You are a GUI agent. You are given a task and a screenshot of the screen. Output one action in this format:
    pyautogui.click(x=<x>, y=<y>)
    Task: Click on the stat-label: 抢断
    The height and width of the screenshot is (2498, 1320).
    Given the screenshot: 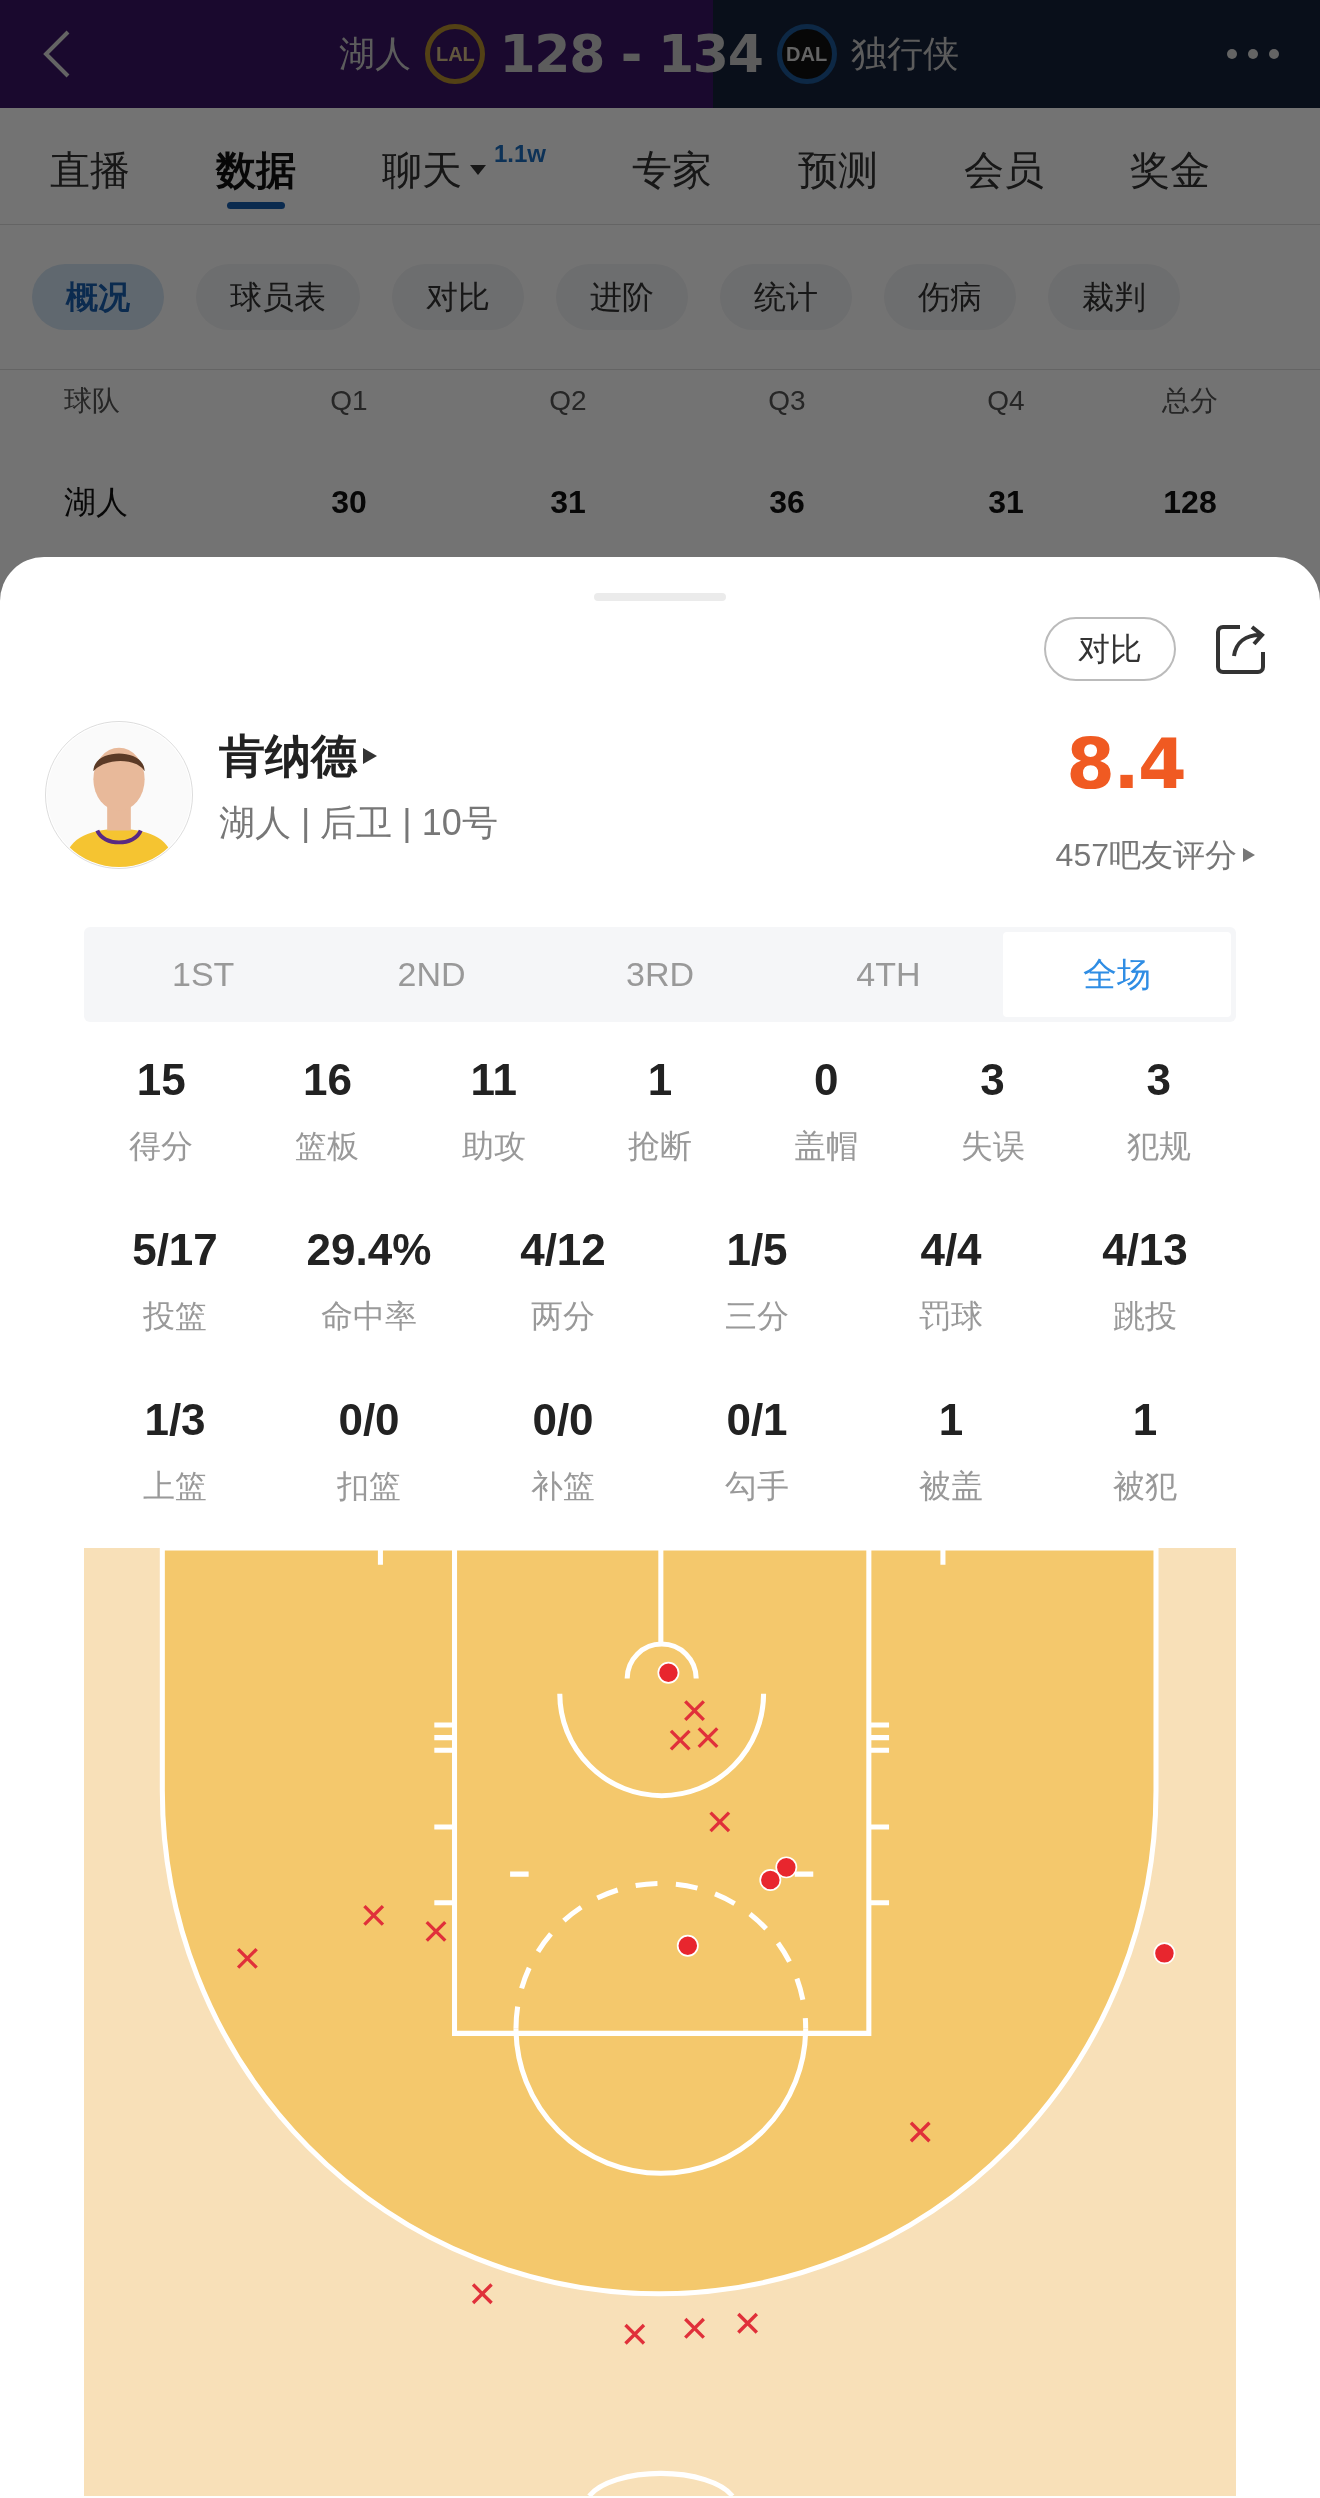 What is the action you would take?
    pyautogui.click(x=660, y=1146)
    